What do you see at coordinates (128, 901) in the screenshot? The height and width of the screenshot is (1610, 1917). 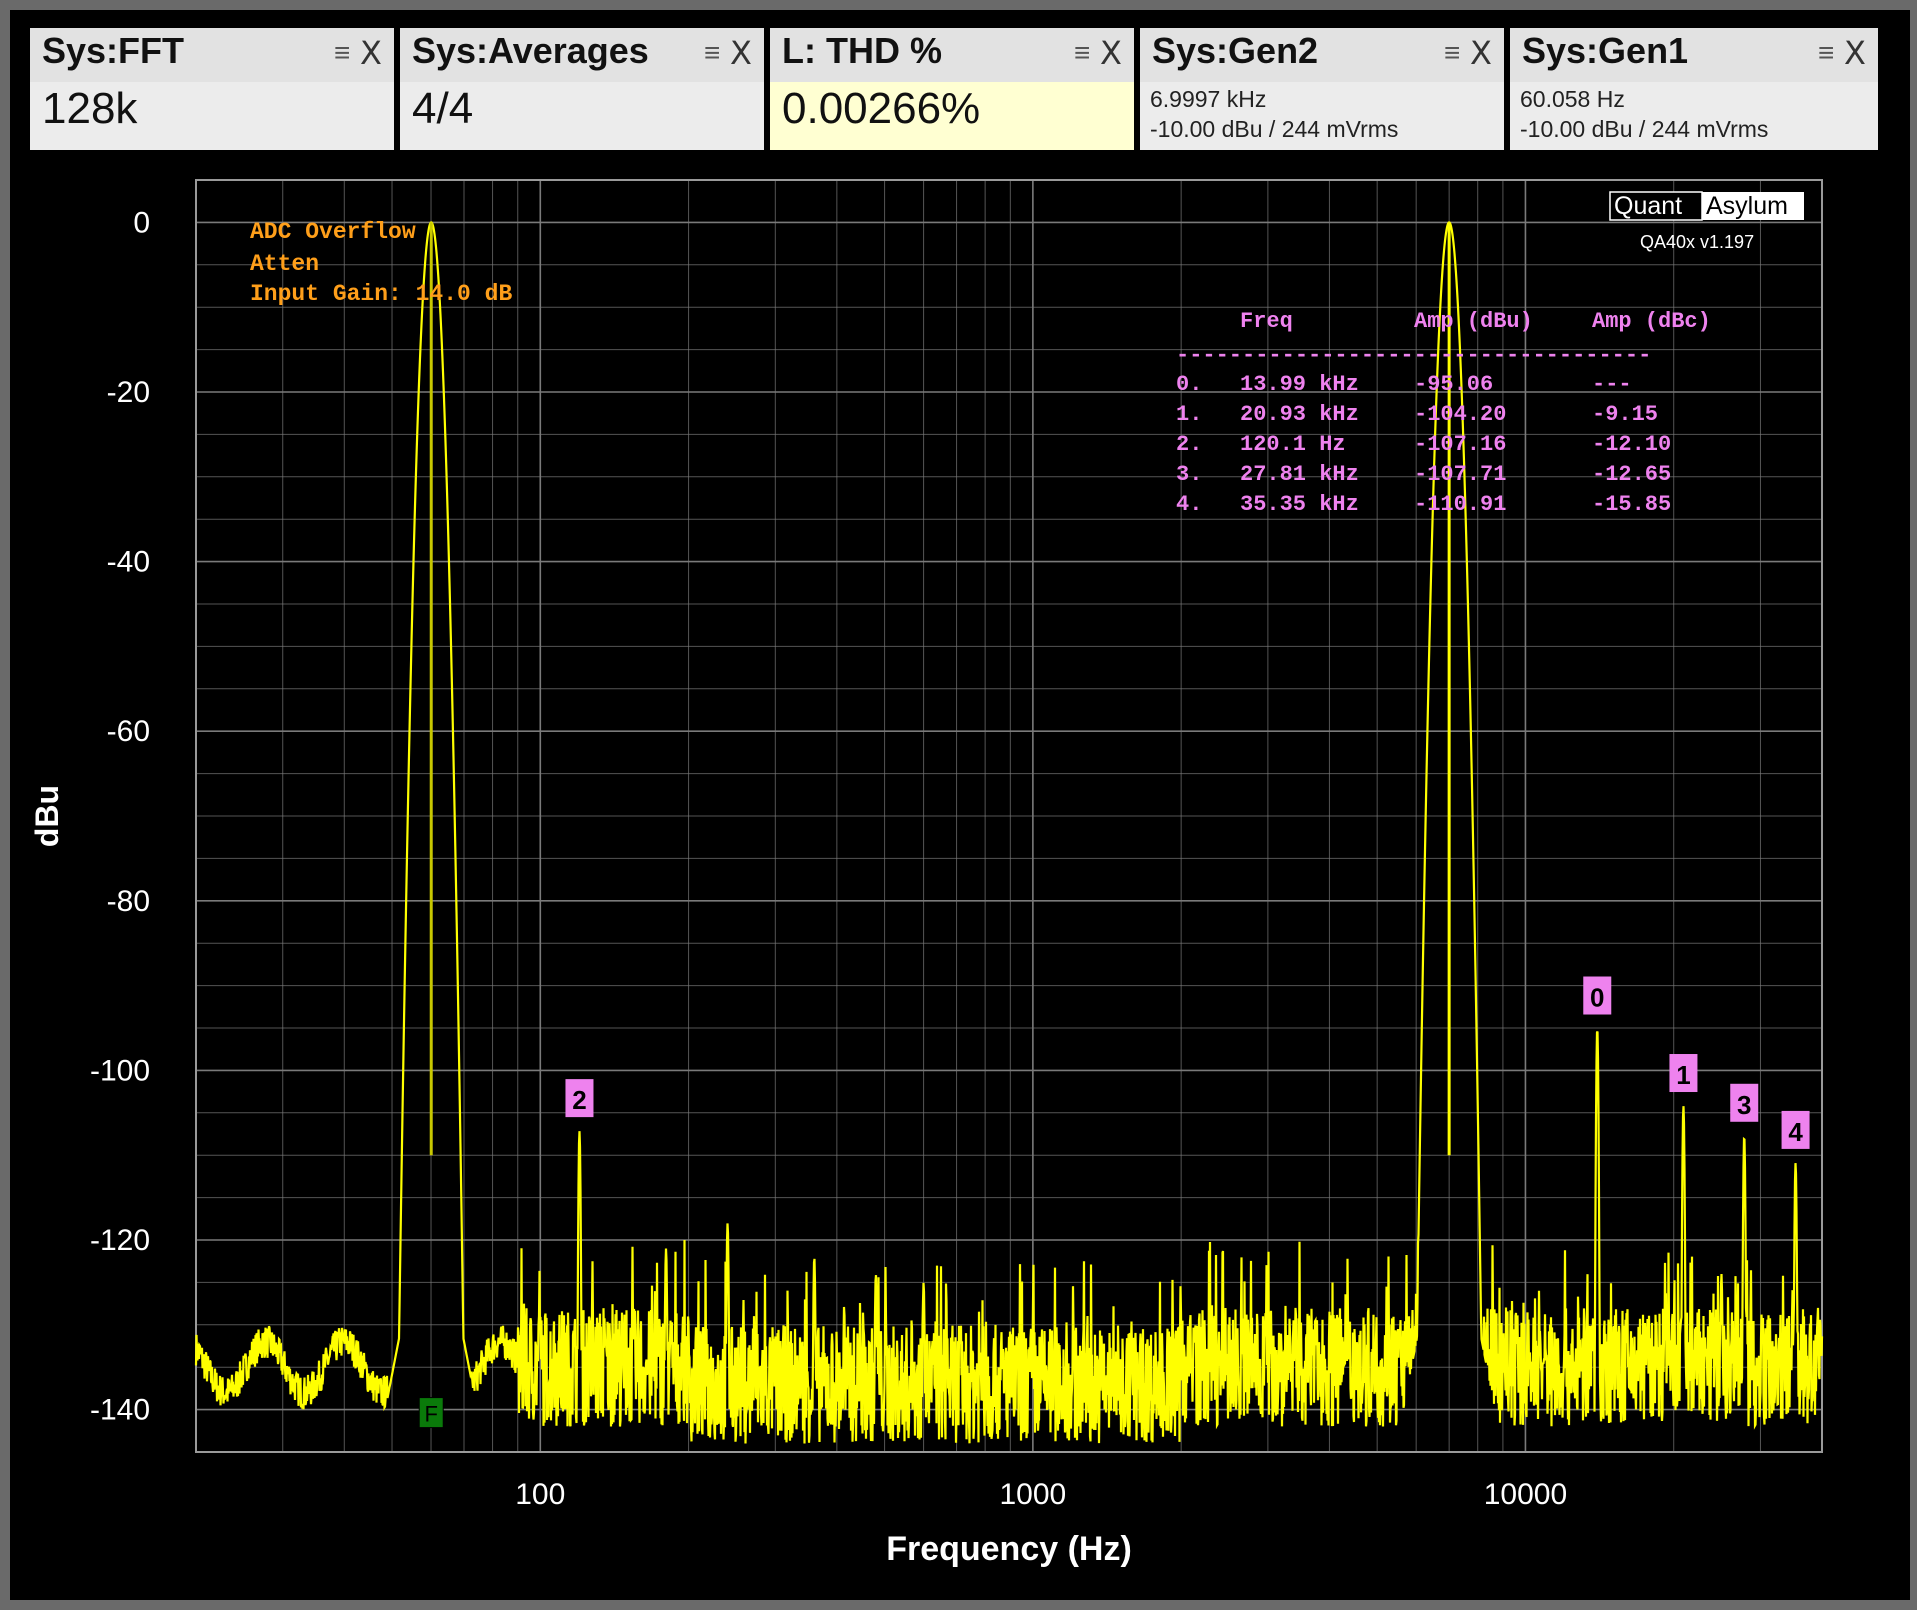 I see `y-tick-label: -80` at bounding box center [128, 901].